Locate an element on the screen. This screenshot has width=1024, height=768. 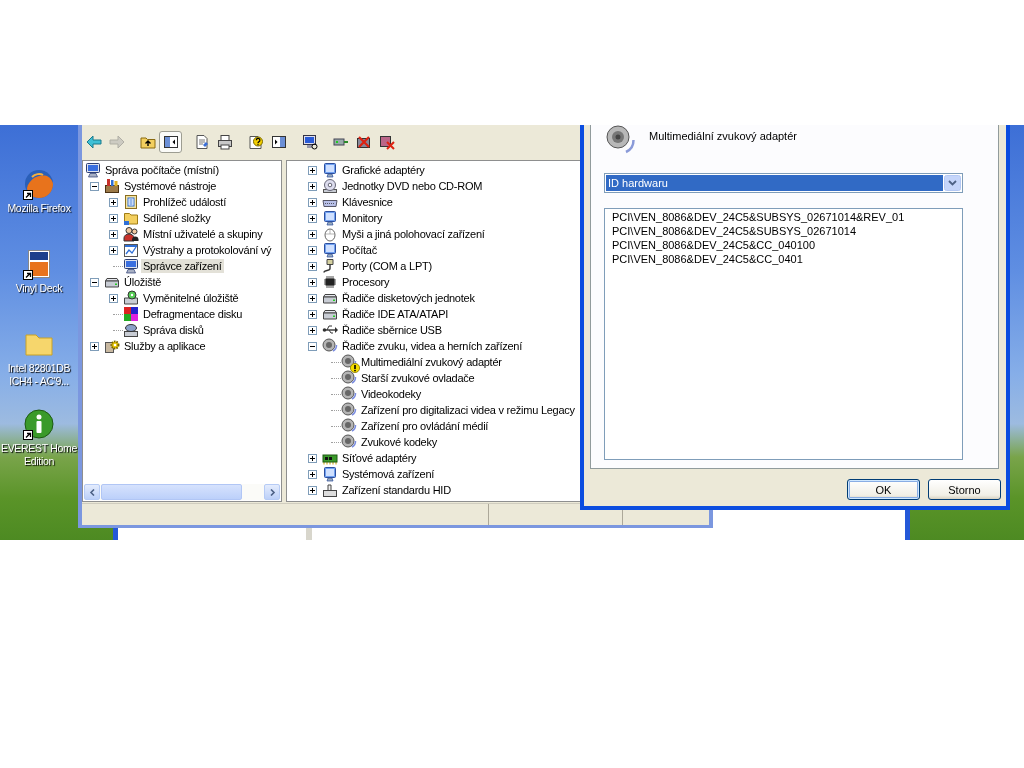
tree-item: Prohlížeč událostí is located at coordinates (184, 202).